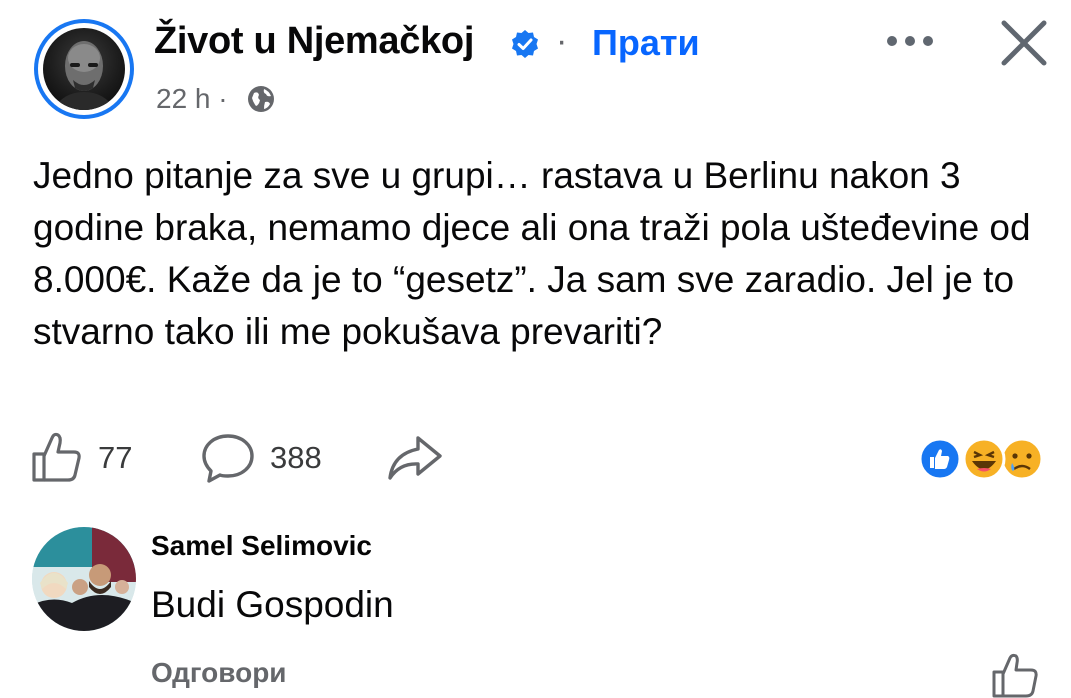 The image size is (1071, 698). I want to click on follow-button: Прати, so click(646, 43).